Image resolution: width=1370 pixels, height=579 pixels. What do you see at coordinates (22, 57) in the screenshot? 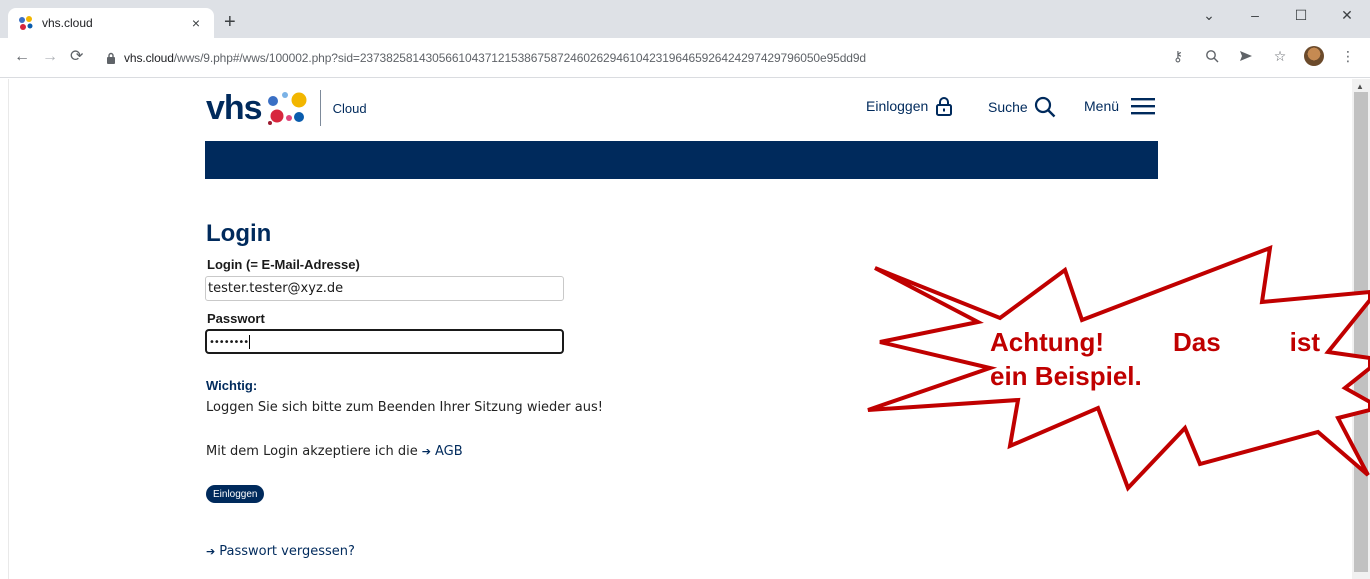
I see `back-arrow-icon: ←` at bounding box center [22, 57].